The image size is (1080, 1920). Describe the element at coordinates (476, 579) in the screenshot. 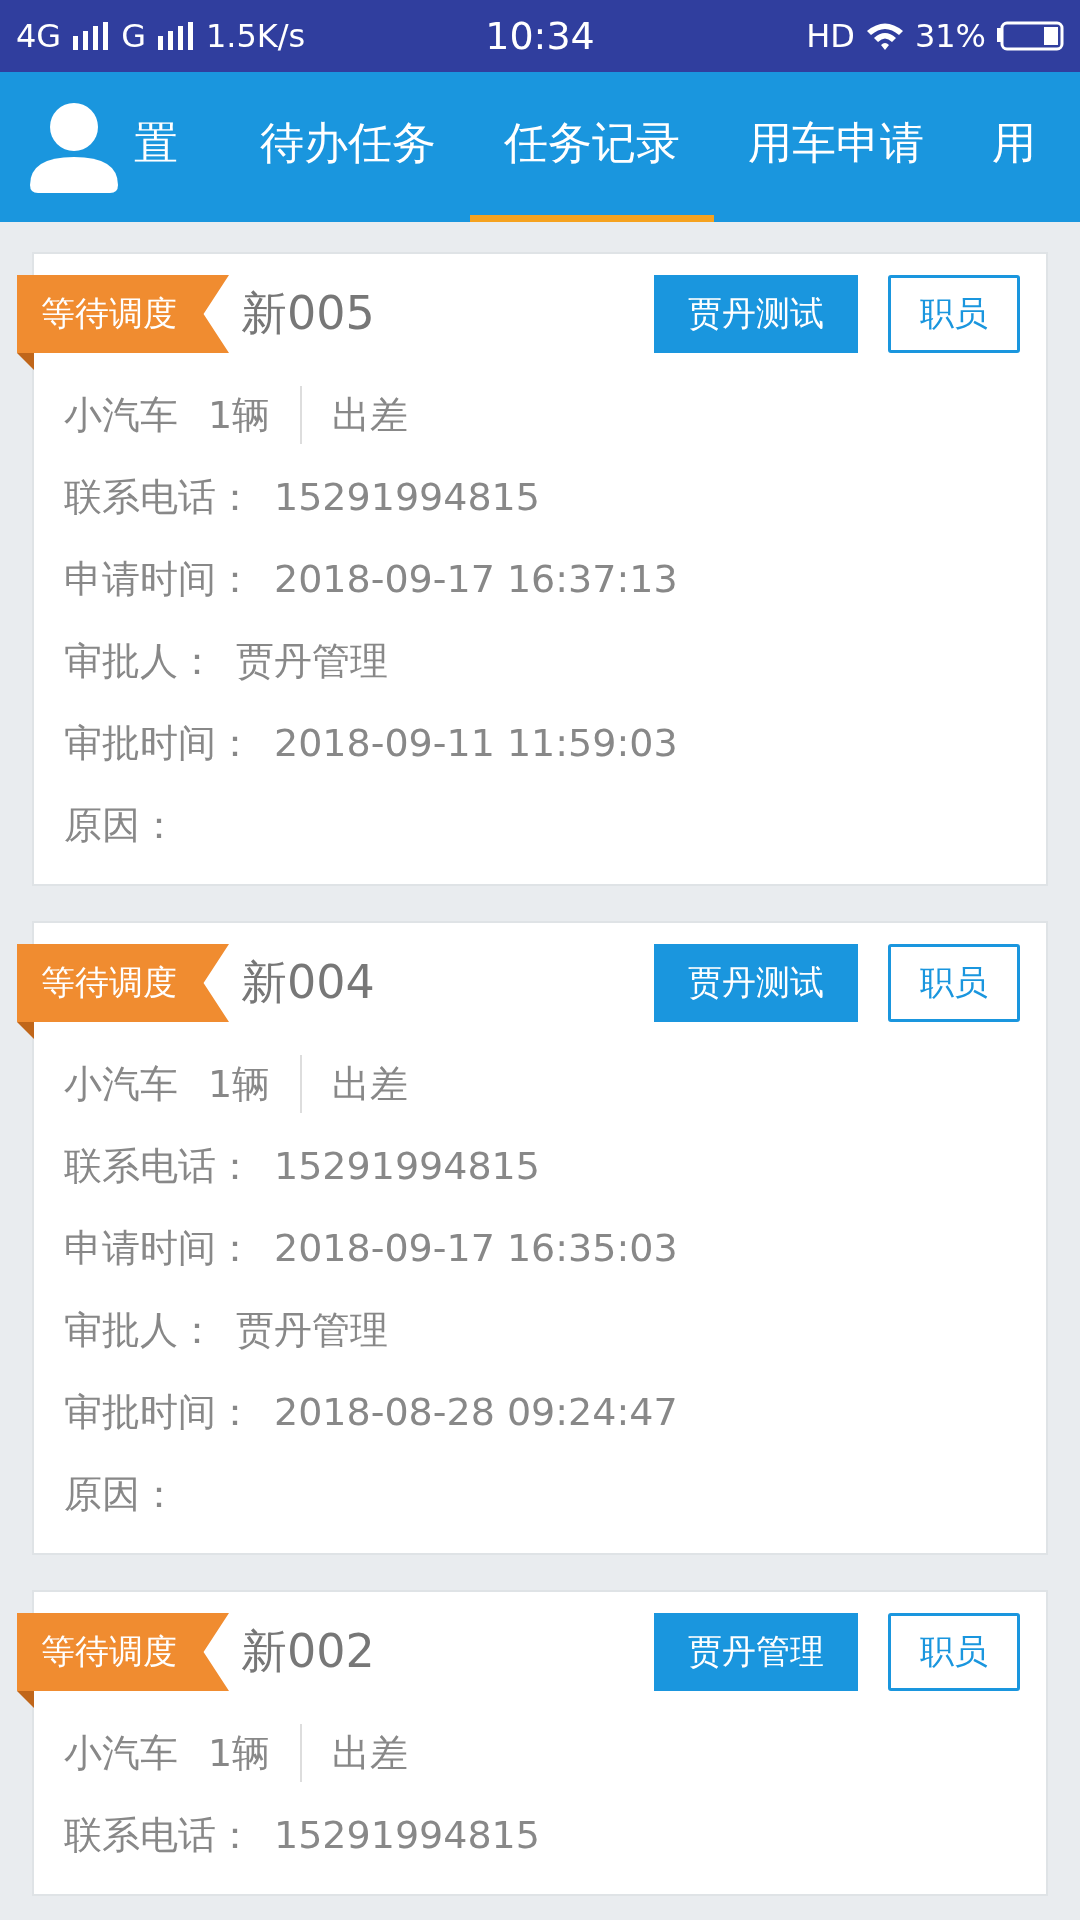

I see `field-value: 2018-09-17 16:37:13` at that location.